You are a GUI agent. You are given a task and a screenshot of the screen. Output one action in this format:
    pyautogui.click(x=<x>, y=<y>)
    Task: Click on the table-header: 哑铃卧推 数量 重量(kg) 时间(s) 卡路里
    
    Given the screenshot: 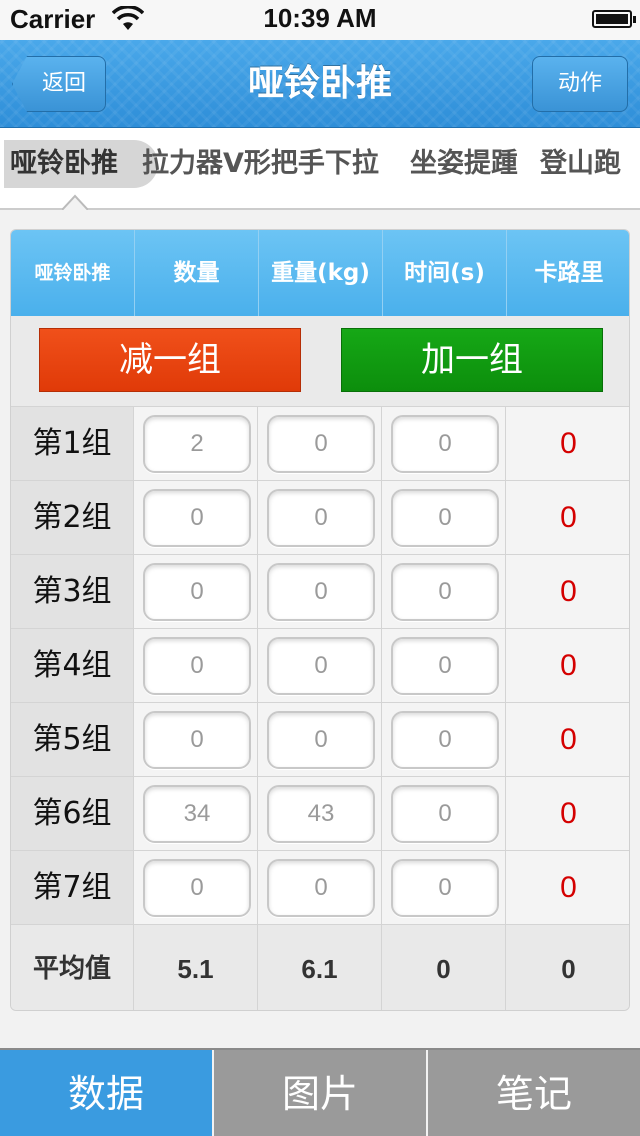 What is the action you would take?
    pyautogui.click(x=320, y=273)
    